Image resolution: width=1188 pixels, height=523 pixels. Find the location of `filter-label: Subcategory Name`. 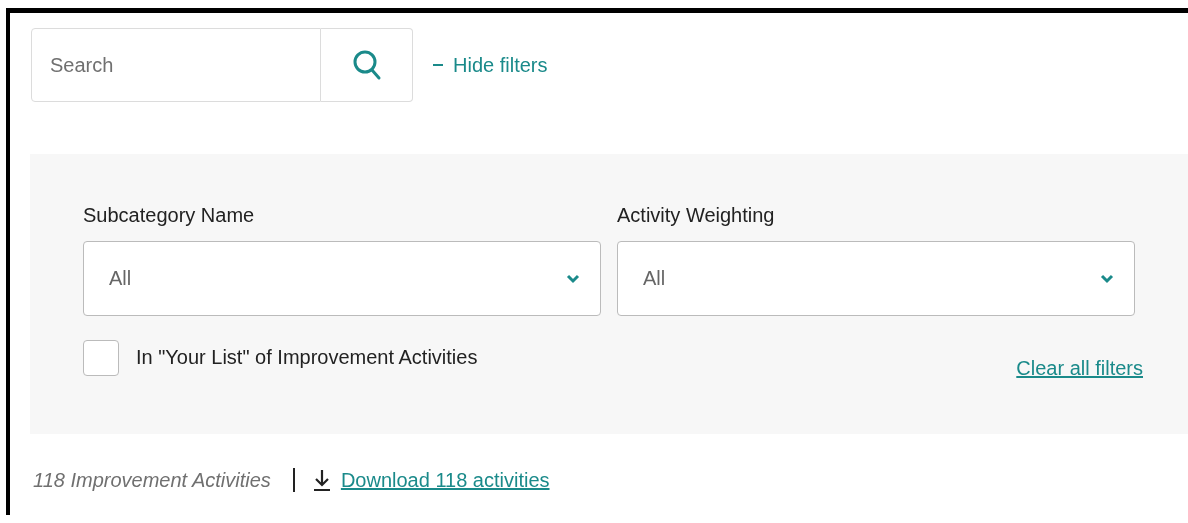

filter-label: Subcategory Name is located at coordinates (169, 215).